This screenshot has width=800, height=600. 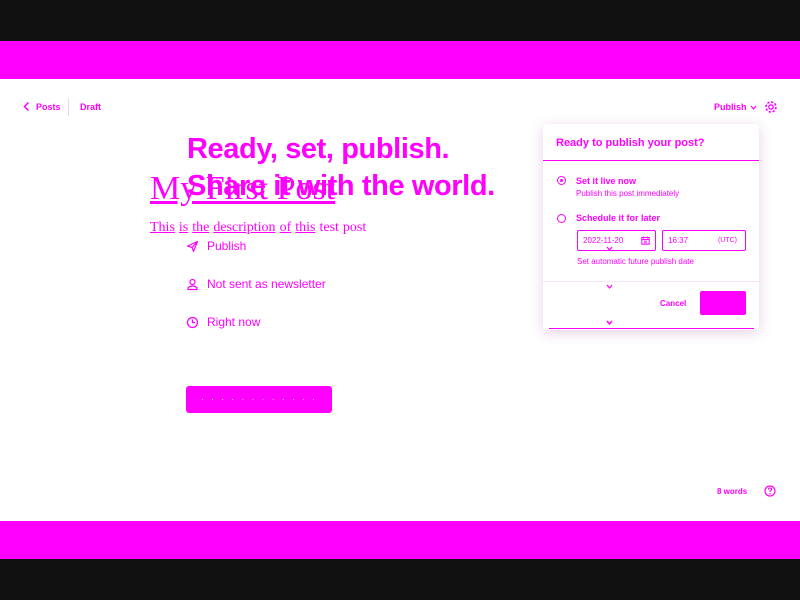 I want to click on description-word: of, so click(x=285, y=227).